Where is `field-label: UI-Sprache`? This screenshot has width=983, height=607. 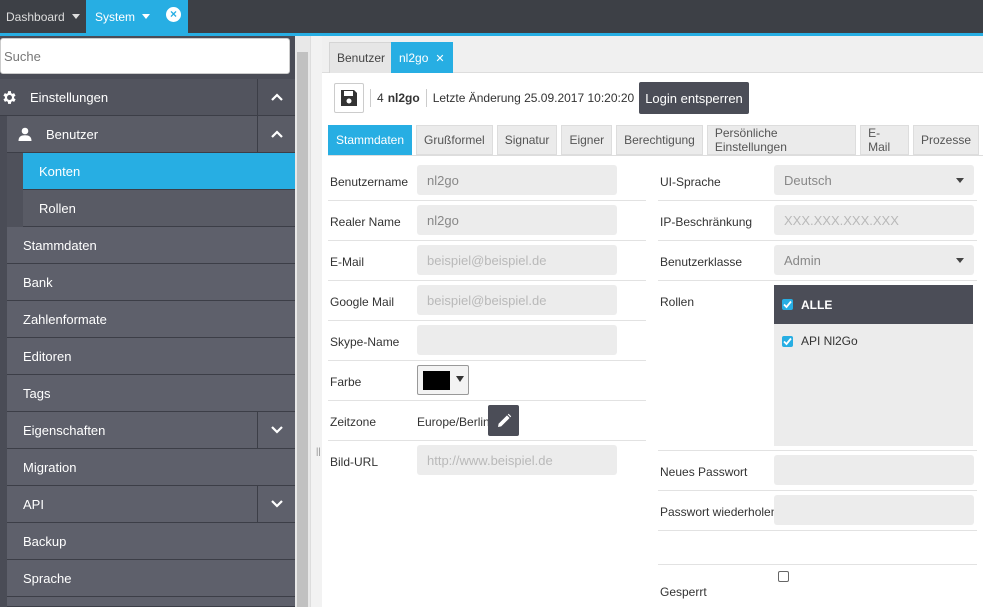 field-label: UI-Sprache is located at coordinates (690, 182).